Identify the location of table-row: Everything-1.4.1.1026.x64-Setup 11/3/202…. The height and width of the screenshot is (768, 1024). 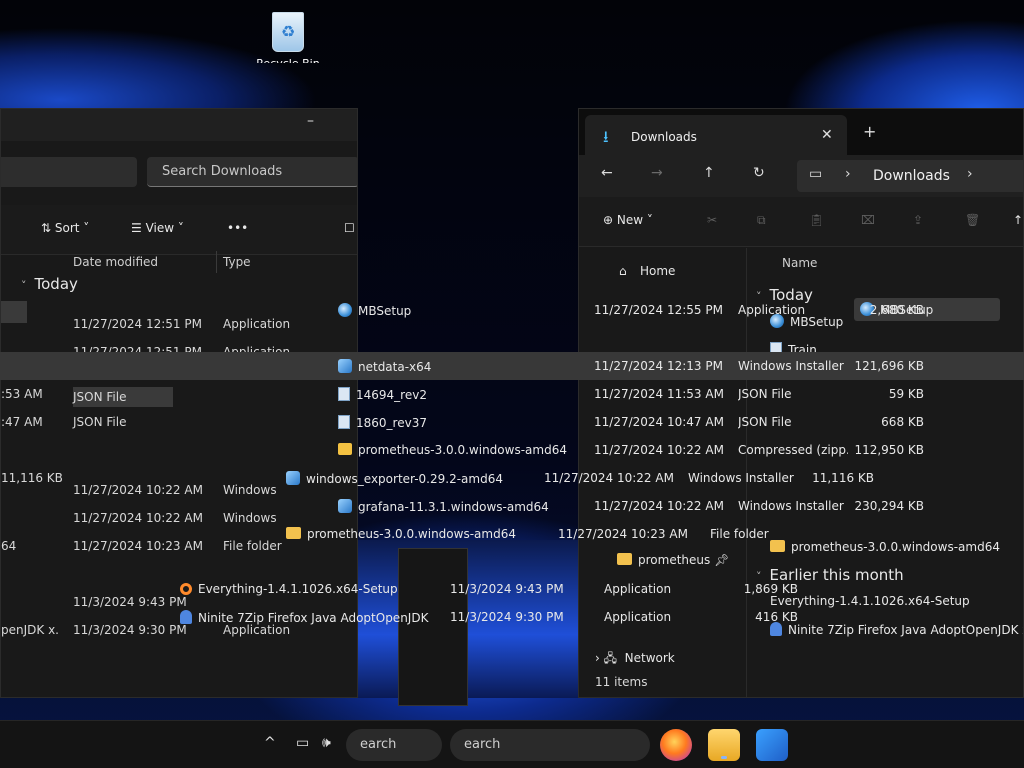
(512, 589).